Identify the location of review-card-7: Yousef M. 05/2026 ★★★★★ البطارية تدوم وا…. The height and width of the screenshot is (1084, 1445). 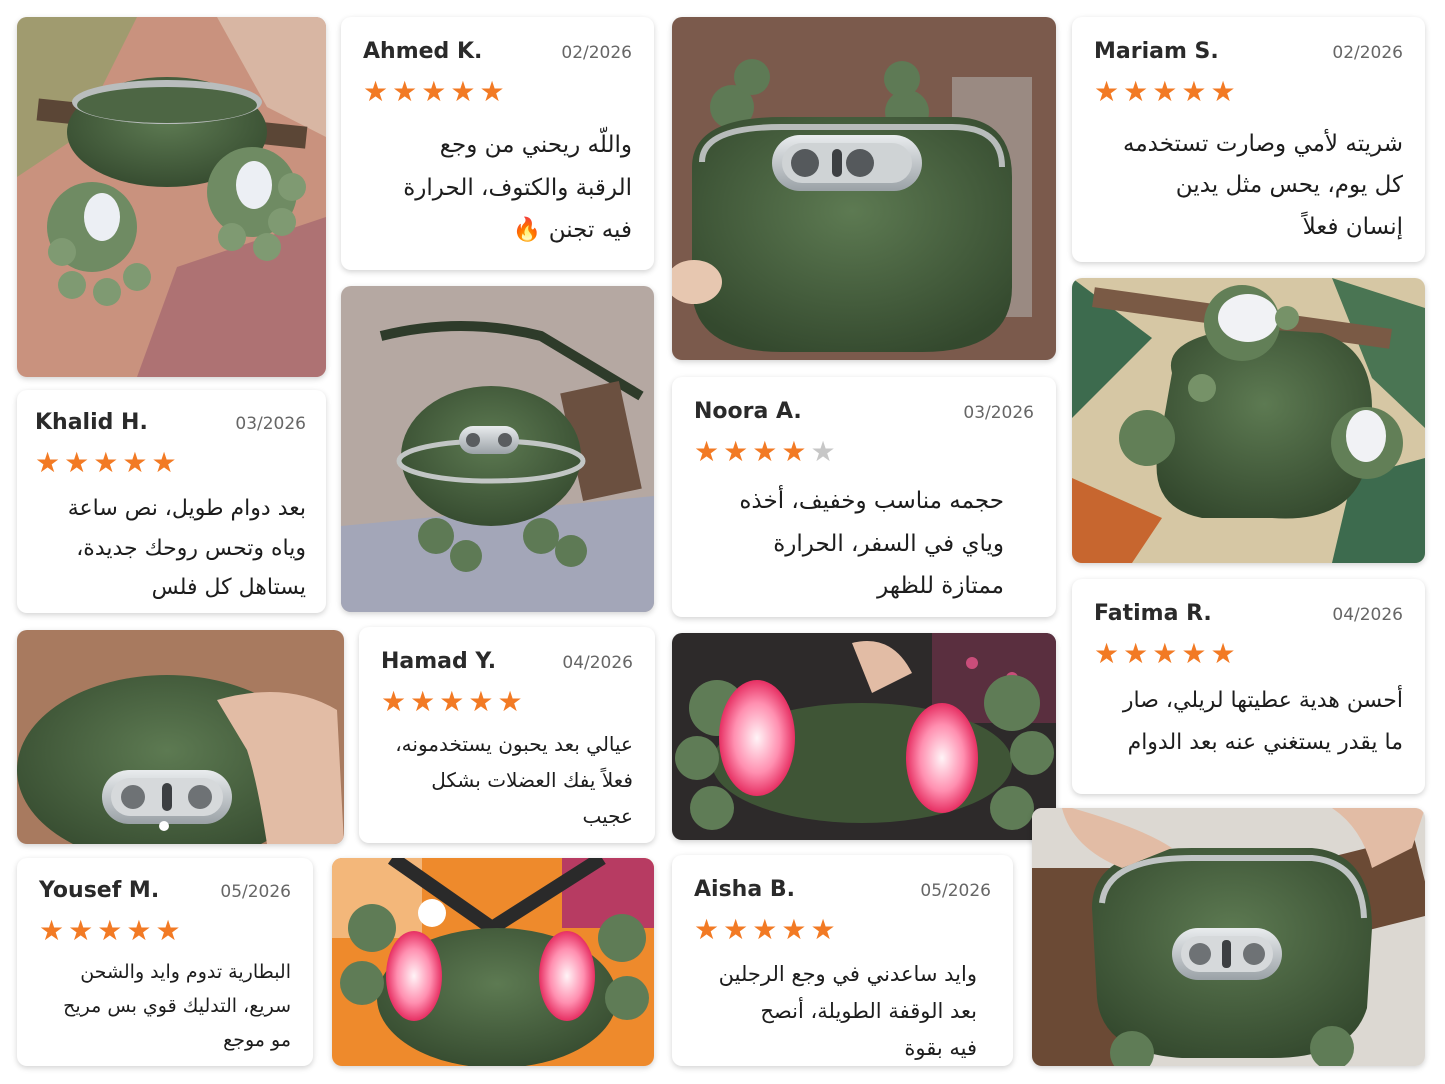
(165, 962).